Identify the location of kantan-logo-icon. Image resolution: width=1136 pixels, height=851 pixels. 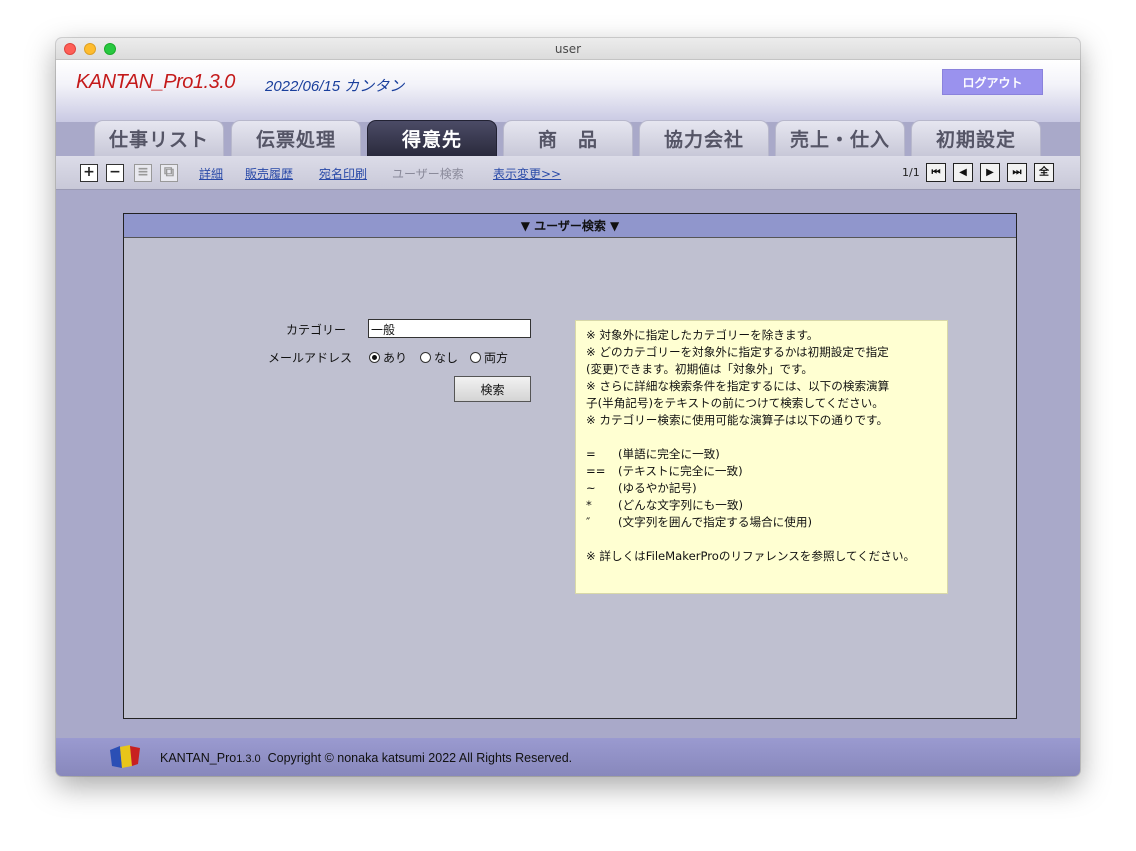
(125, 756).